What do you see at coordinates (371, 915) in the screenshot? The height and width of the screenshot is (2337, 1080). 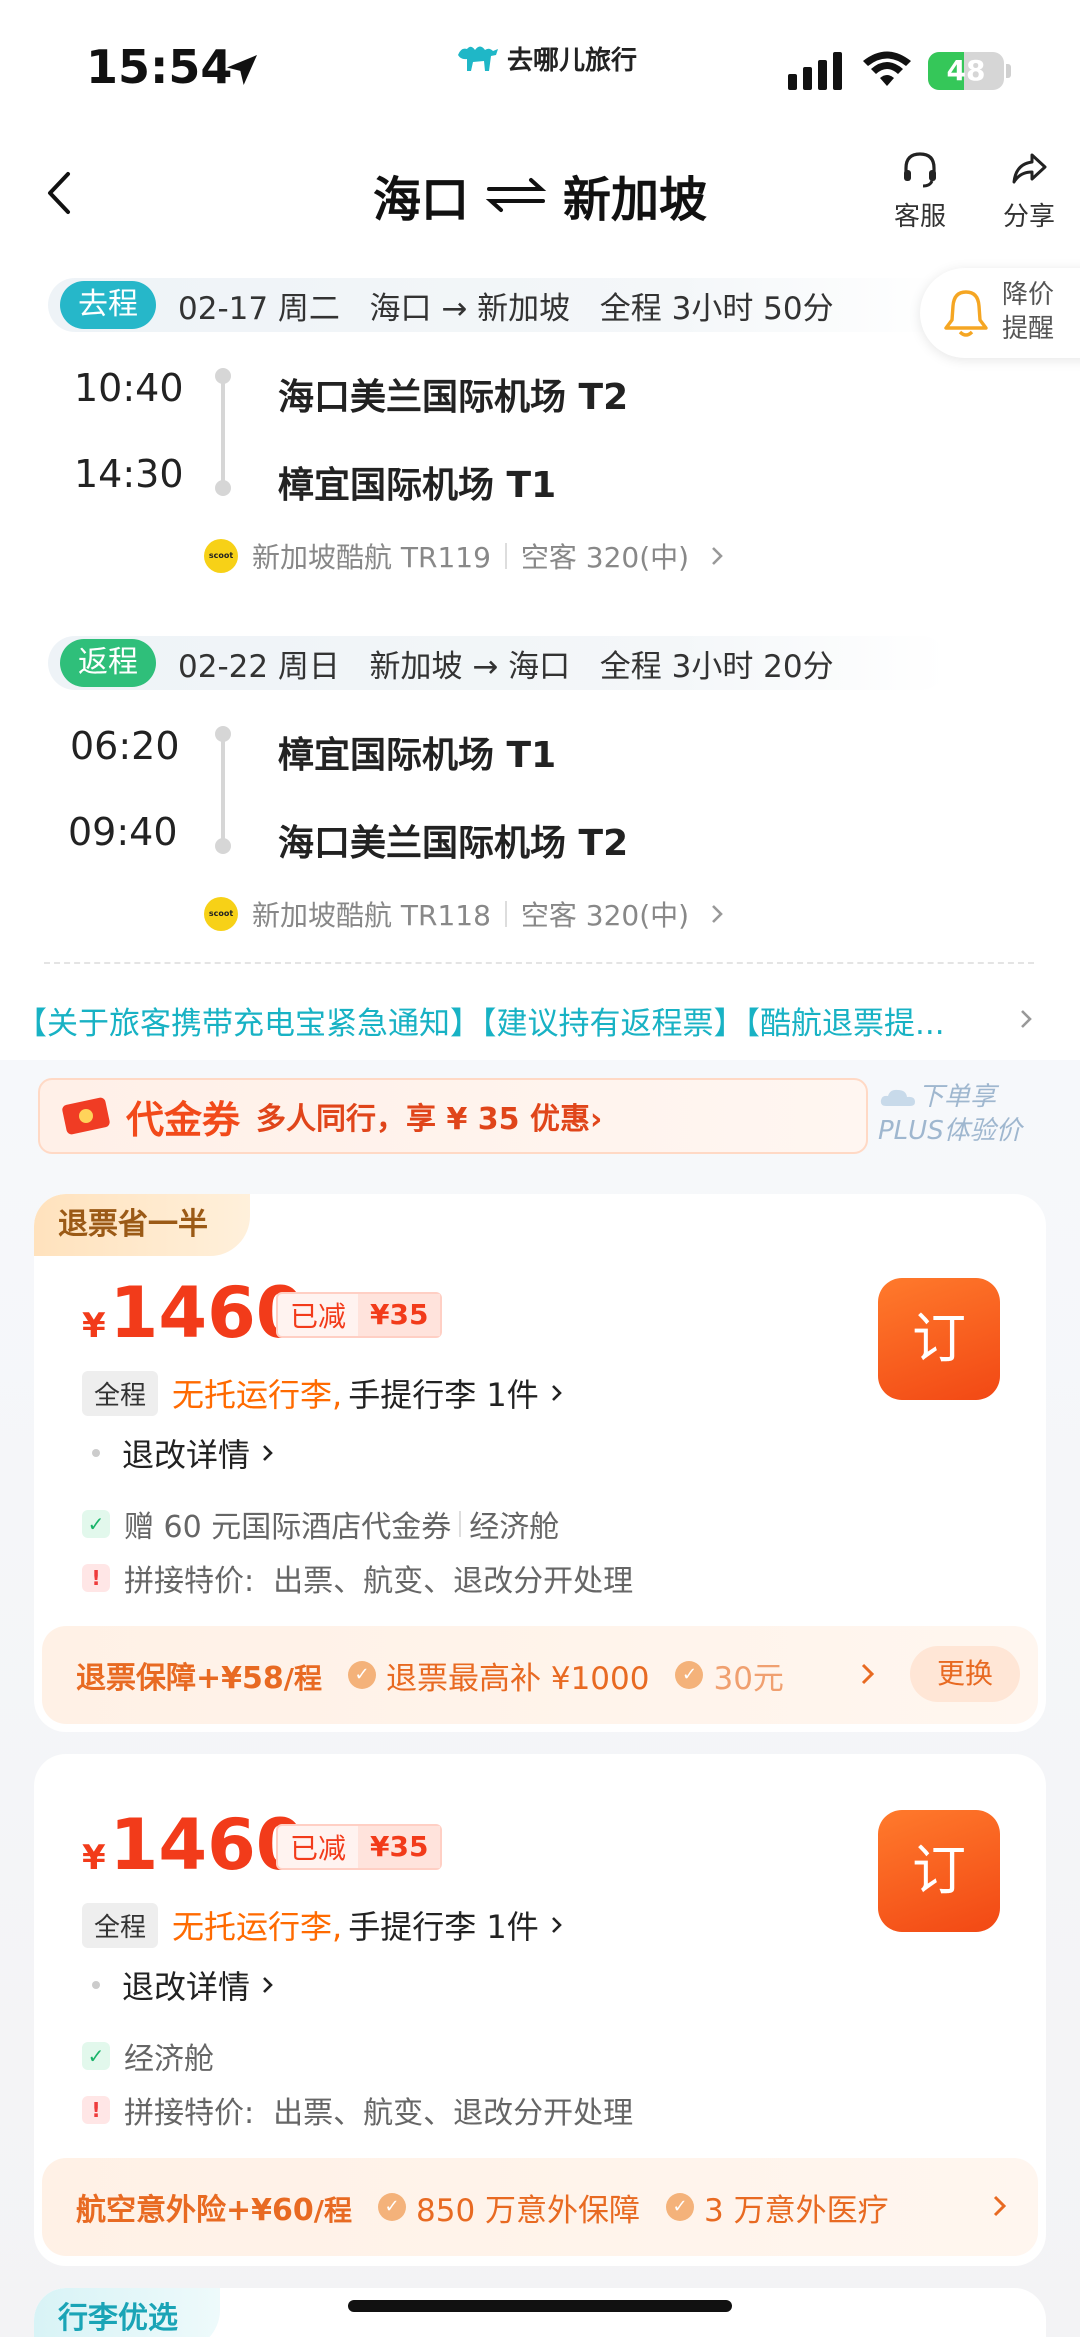 I see `return-airline: 新加坡酷航 TR118` at bounding box center [371, 915].